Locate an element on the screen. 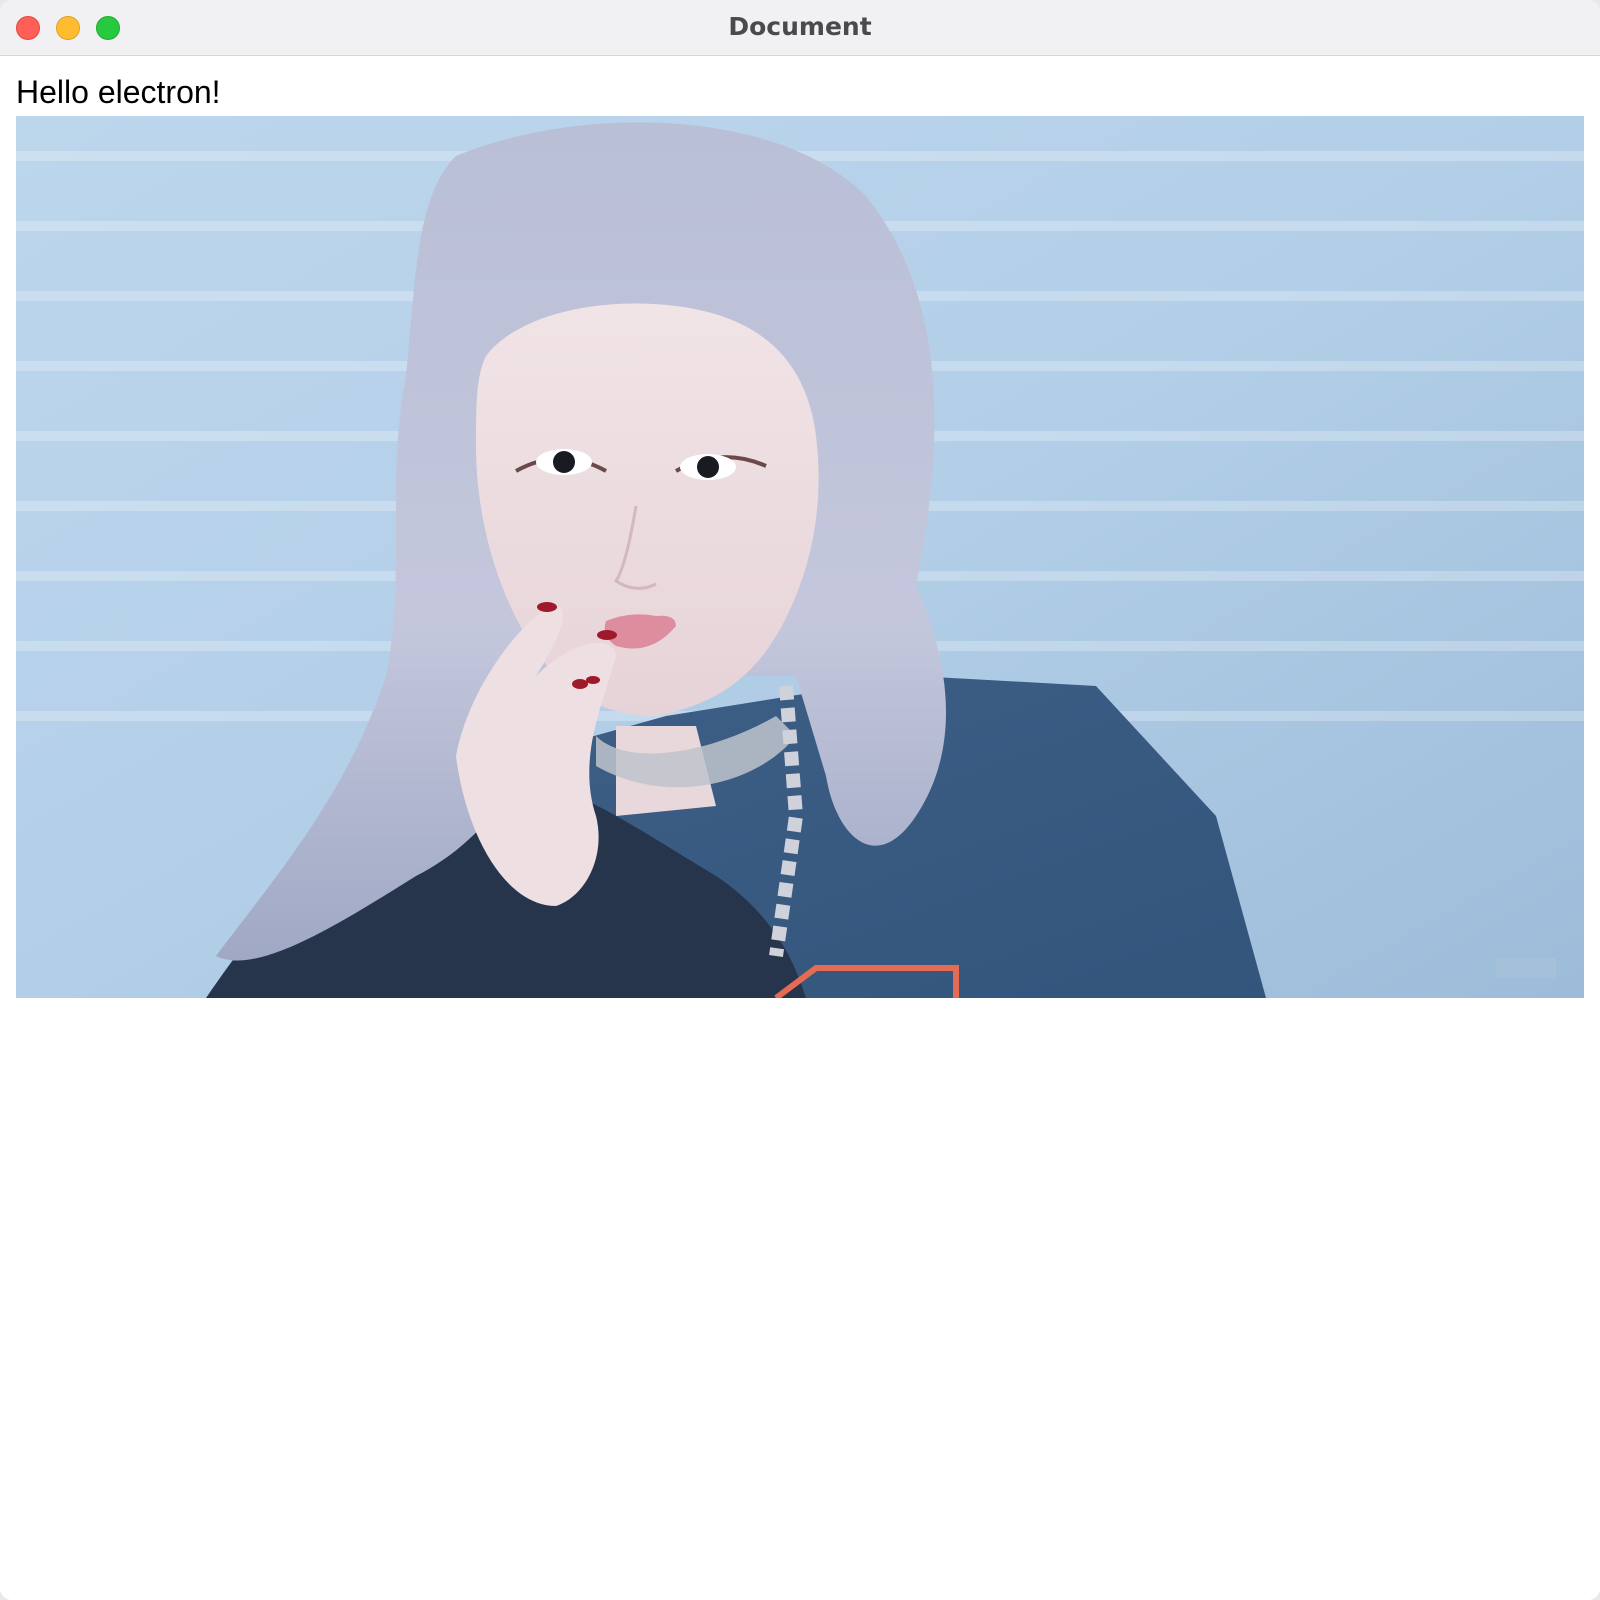 The height and width of the screenshot is (1600, 1600). title-bar: Document is located at coordinates (800, 28).